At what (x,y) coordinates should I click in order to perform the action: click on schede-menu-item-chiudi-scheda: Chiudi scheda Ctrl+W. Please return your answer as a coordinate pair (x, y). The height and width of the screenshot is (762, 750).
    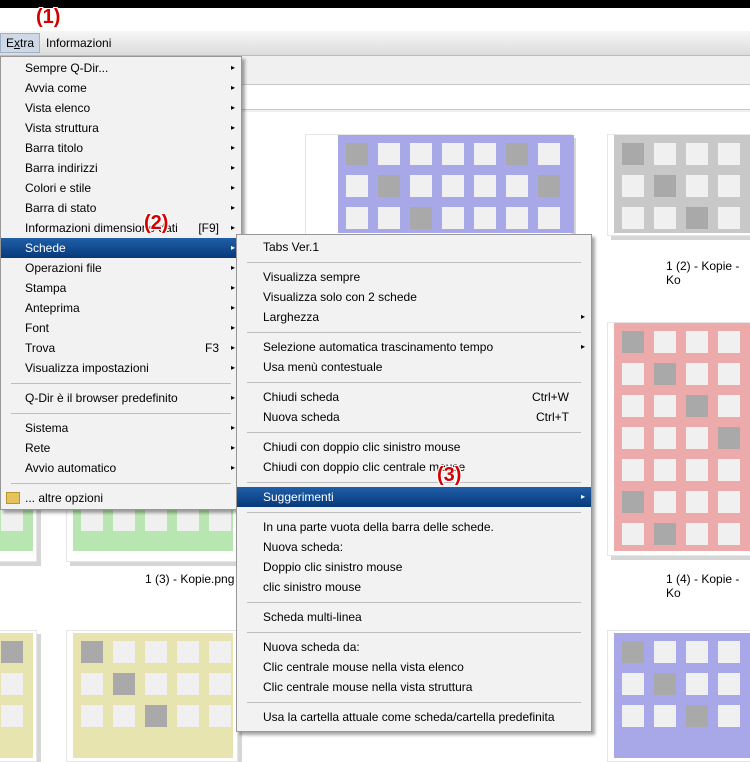
    Looking at the image, I should click on (414, 397).